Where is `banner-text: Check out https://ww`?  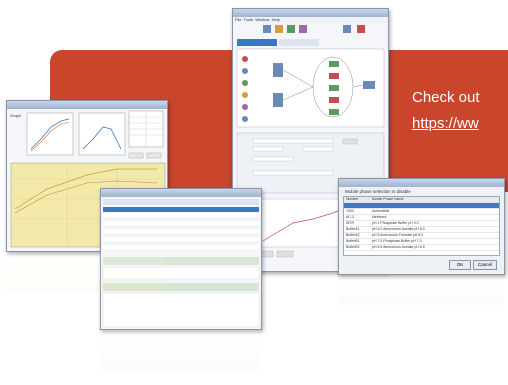 banner-text: Check out https://ww is located at coordinates (446, 111).